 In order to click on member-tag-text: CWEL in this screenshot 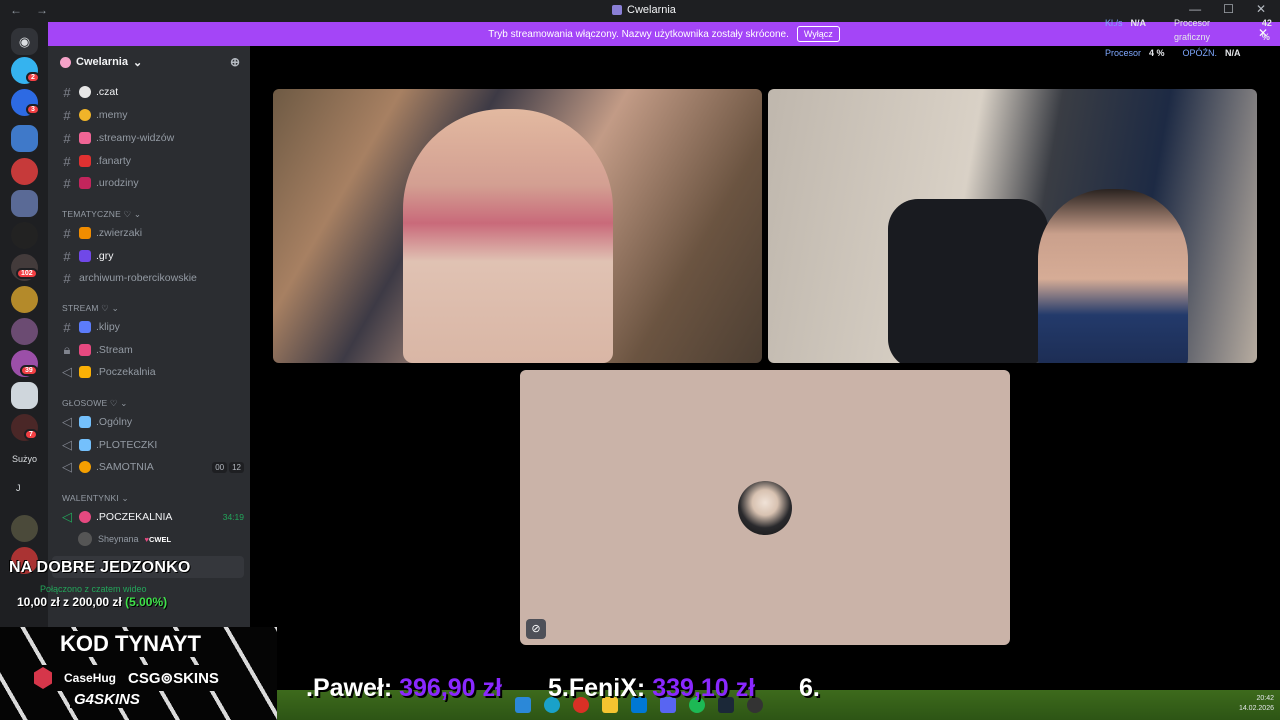, I will do `click(160, 539)`.